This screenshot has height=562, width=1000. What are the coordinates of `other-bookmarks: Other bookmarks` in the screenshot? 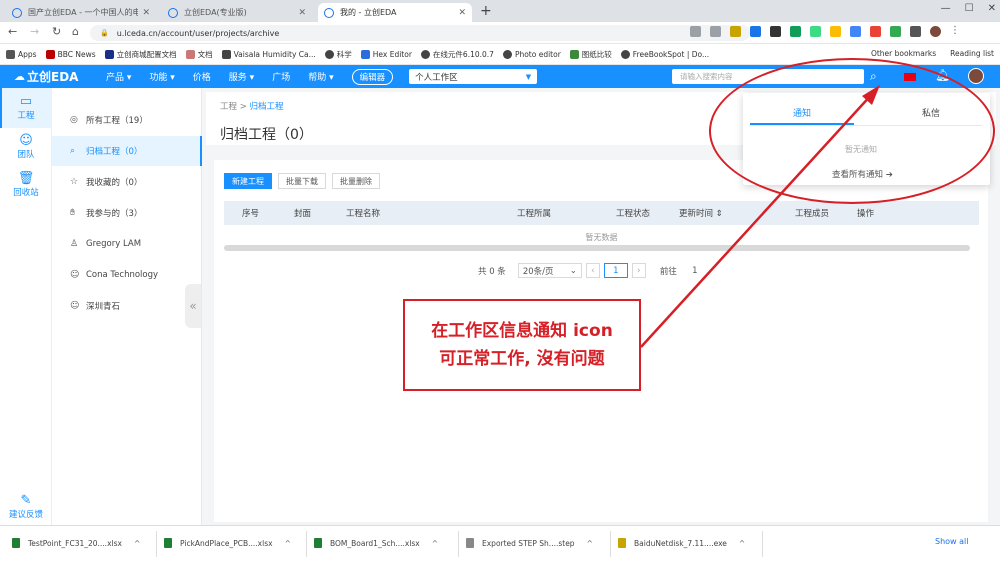 It's located at (903, 53).